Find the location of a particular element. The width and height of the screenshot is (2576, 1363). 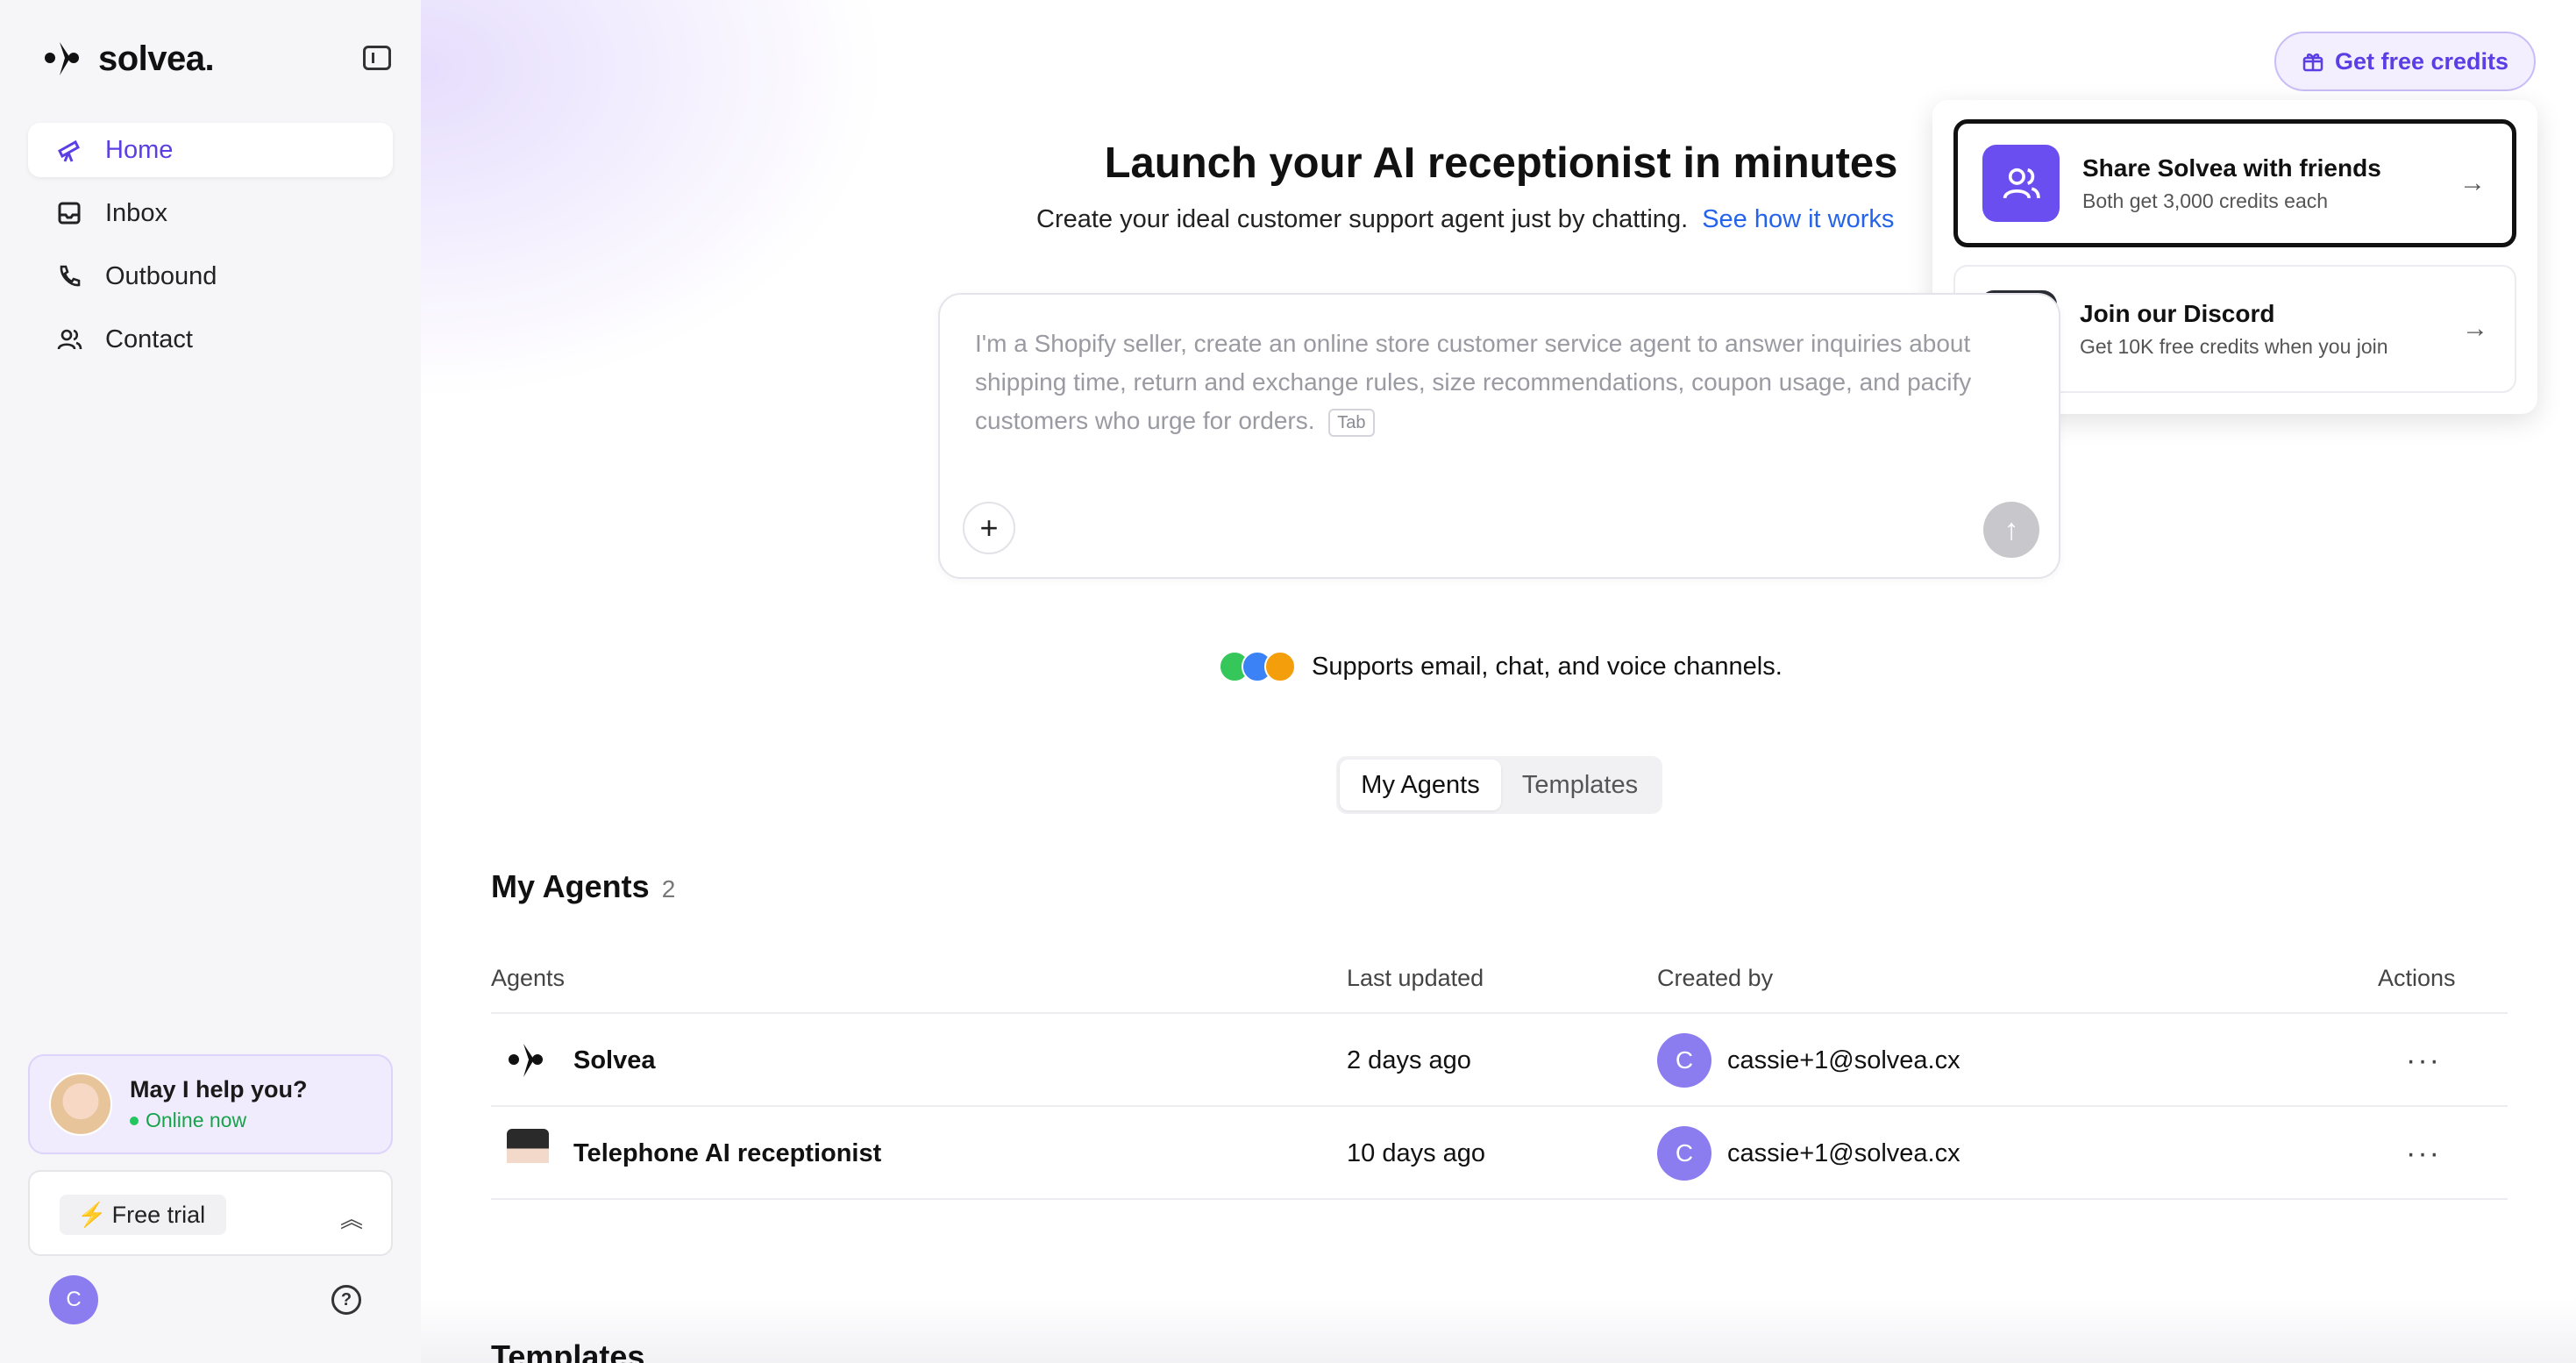

templates-heading: Templates is located at coordinates (568, 1350).